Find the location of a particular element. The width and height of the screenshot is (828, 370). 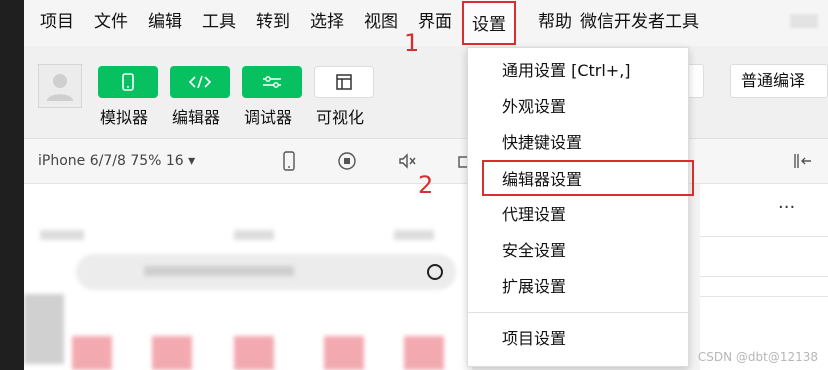

debugger-button is located at coordinates (272, 82).